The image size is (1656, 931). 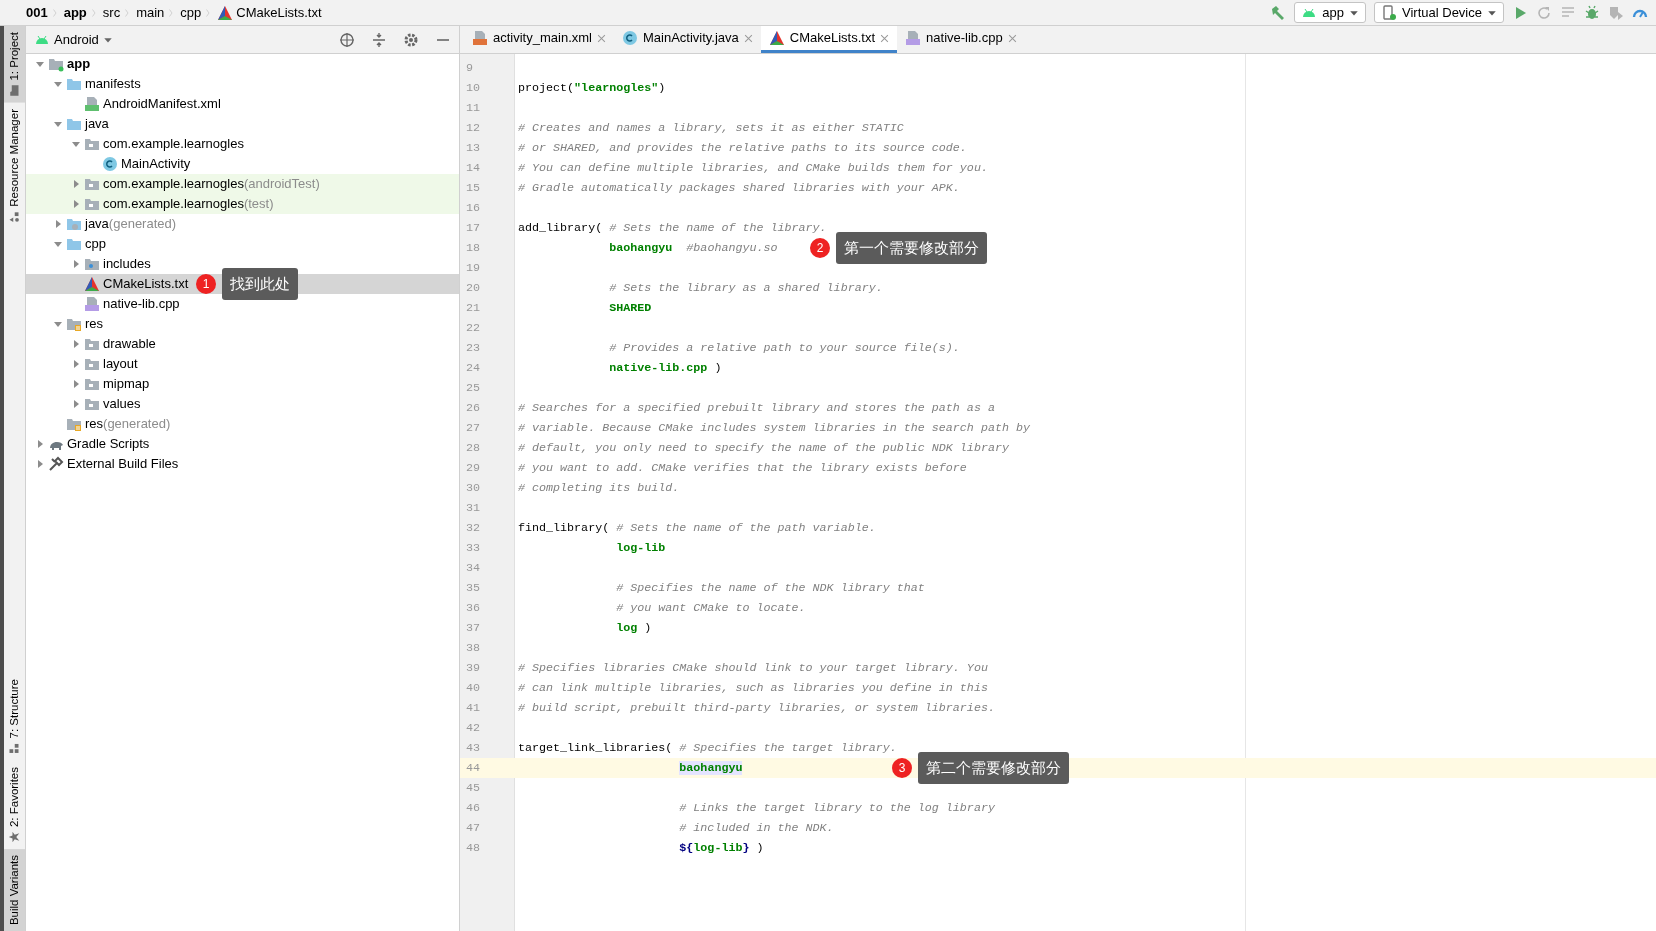 I want to click on code-line: add_library( # Sets the name of the library., so click(x=672, y=228).